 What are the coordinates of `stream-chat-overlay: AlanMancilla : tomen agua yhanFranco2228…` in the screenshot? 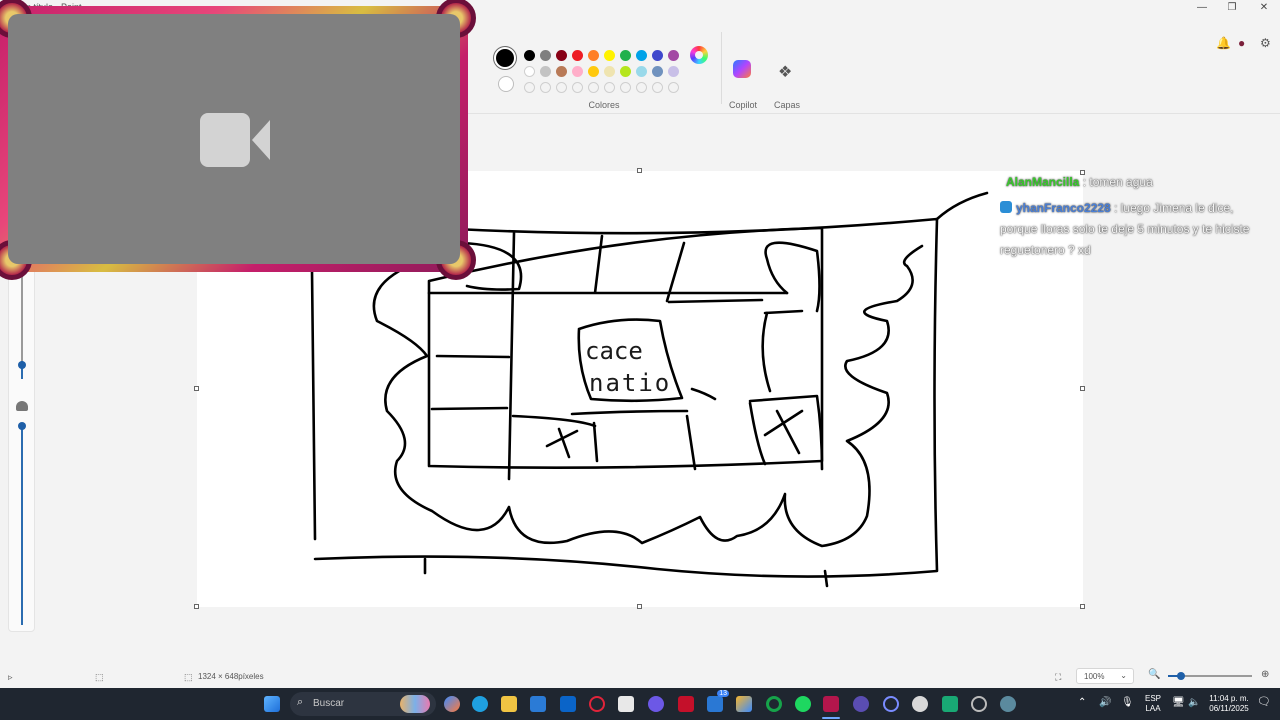 It's located at (1130, 216).